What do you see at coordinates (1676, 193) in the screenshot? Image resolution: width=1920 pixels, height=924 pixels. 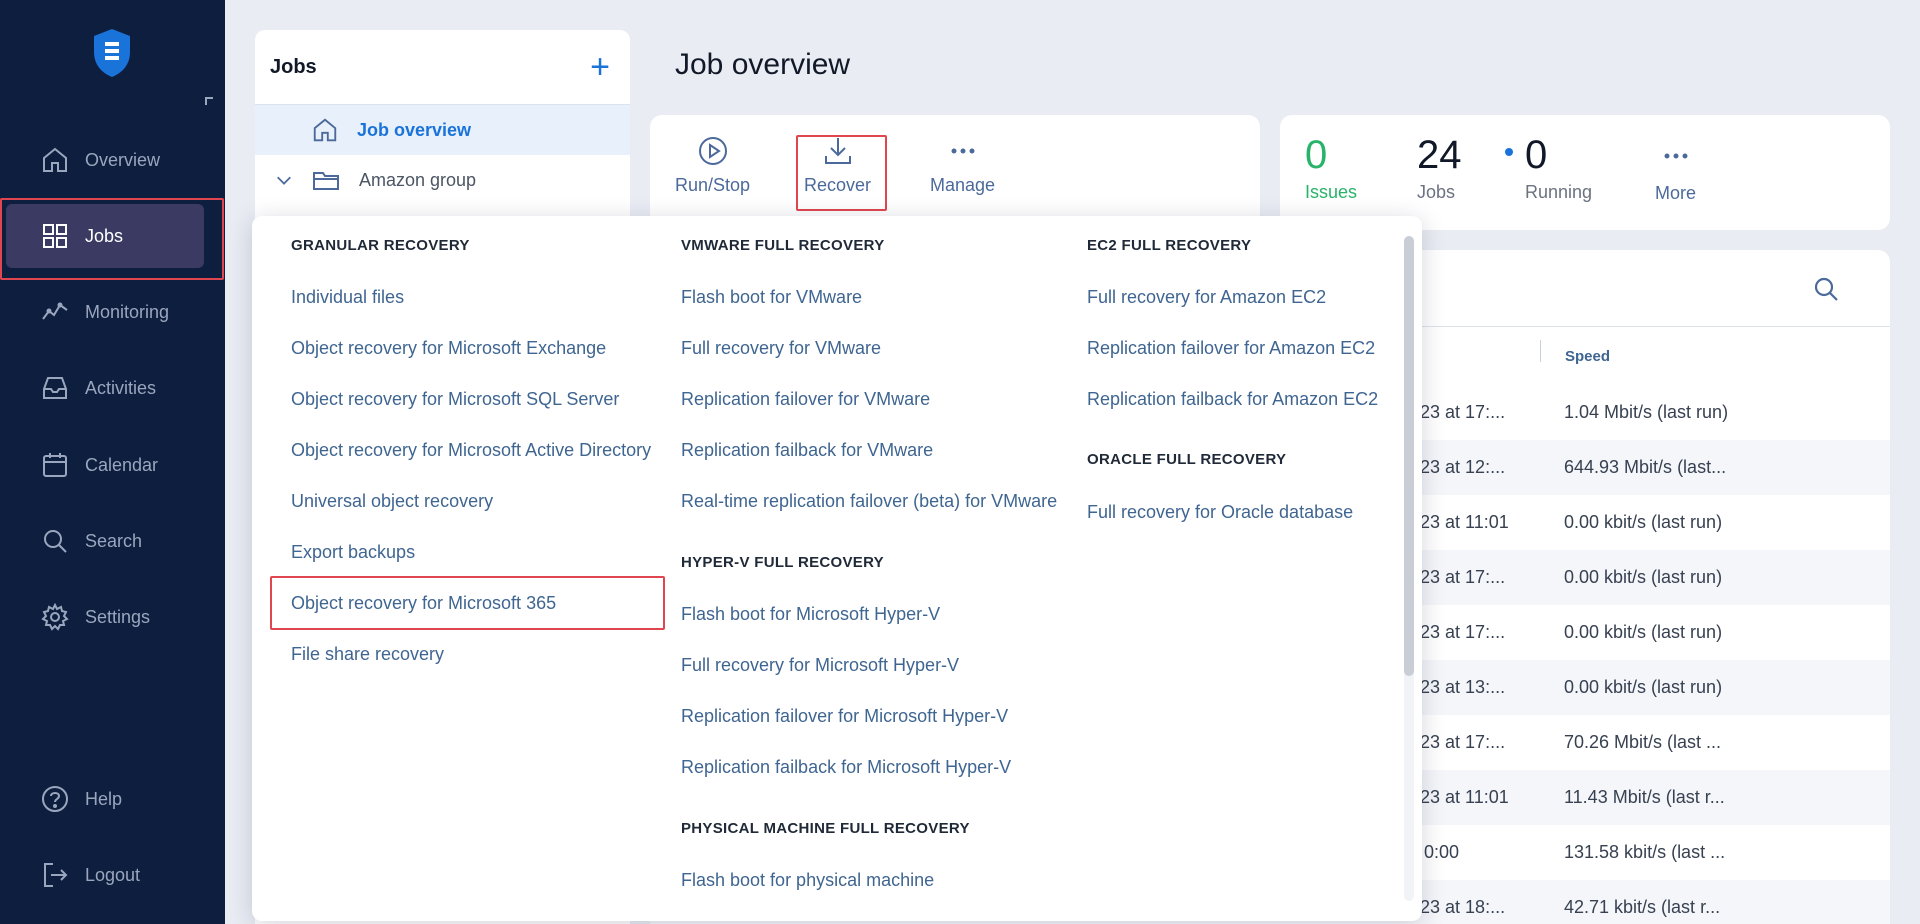 I see `more-label: More` at bounding box center [1676, 193].